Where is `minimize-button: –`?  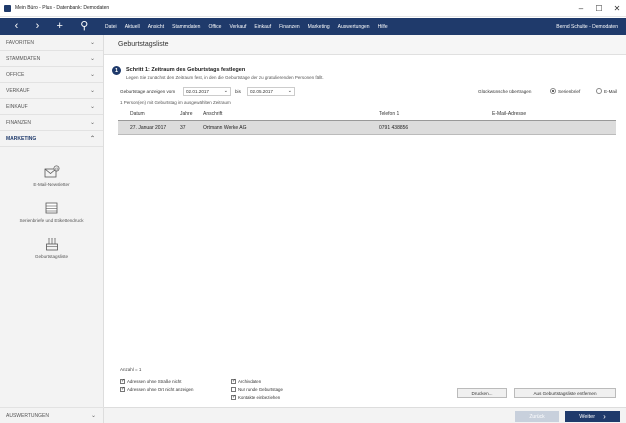 minimize-button: – is located at coordinates (581, 8).